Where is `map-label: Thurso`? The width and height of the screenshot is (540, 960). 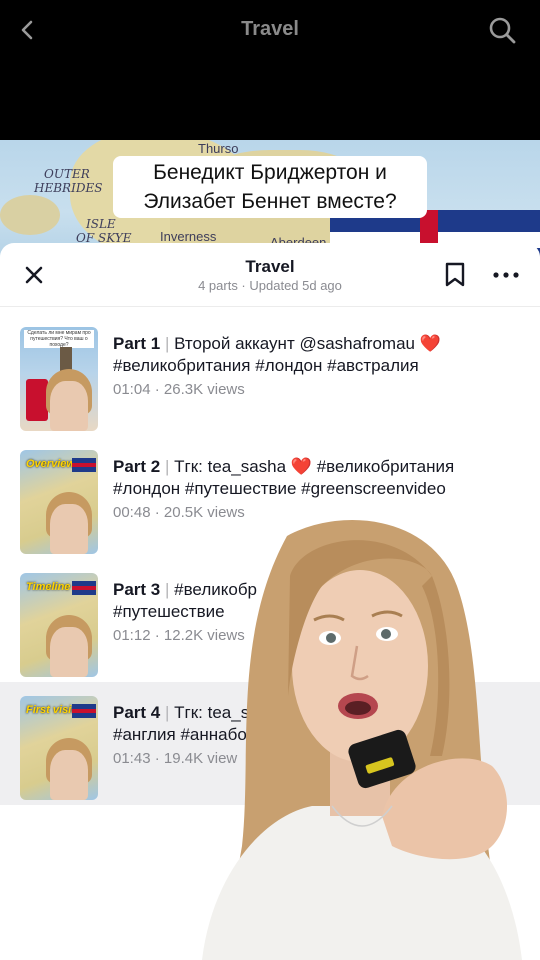
map-label: Thurso is located at coordinates (218, 148).